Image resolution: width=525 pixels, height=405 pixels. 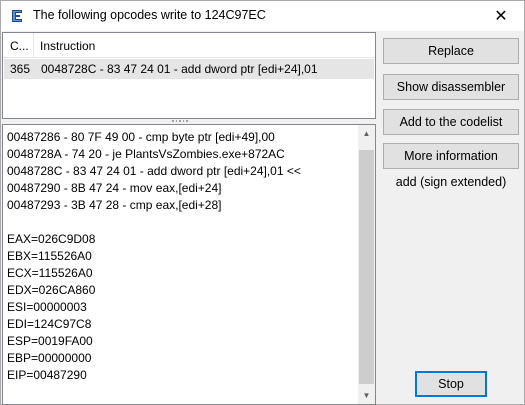 I want to click on replace-button: Replace, so click(x=451, y=51).